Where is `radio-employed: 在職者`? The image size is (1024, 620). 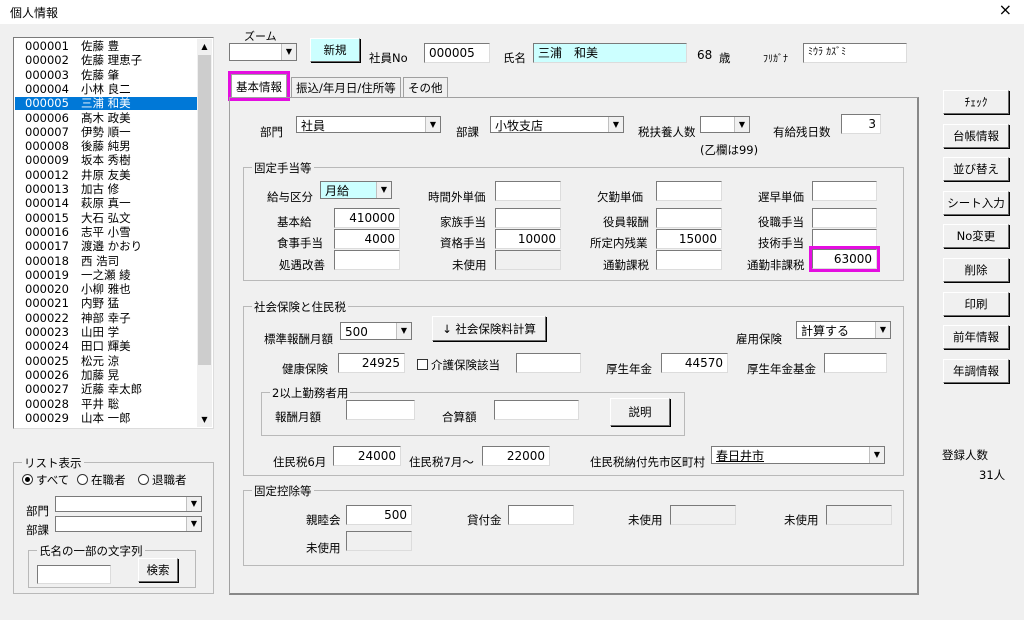
radio-employed: 在職者 is located at coordinates (101, 480).